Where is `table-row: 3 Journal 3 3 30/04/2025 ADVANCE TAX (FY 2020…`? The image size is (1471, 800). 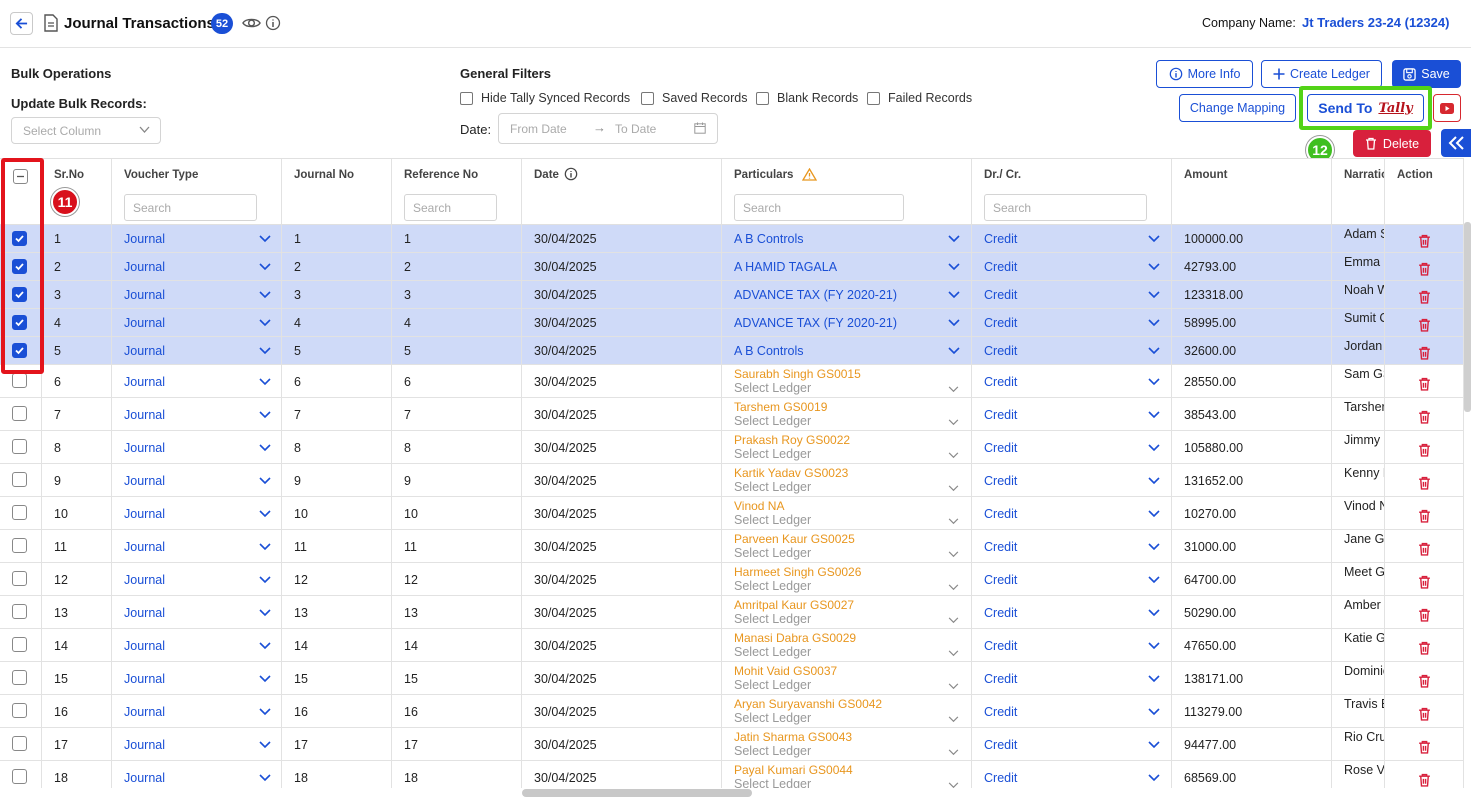 table-row: 3 Journal 3 3 30/04/2025 ADVANCE TAX (FY 2020… is located at coordinates (732, 295).